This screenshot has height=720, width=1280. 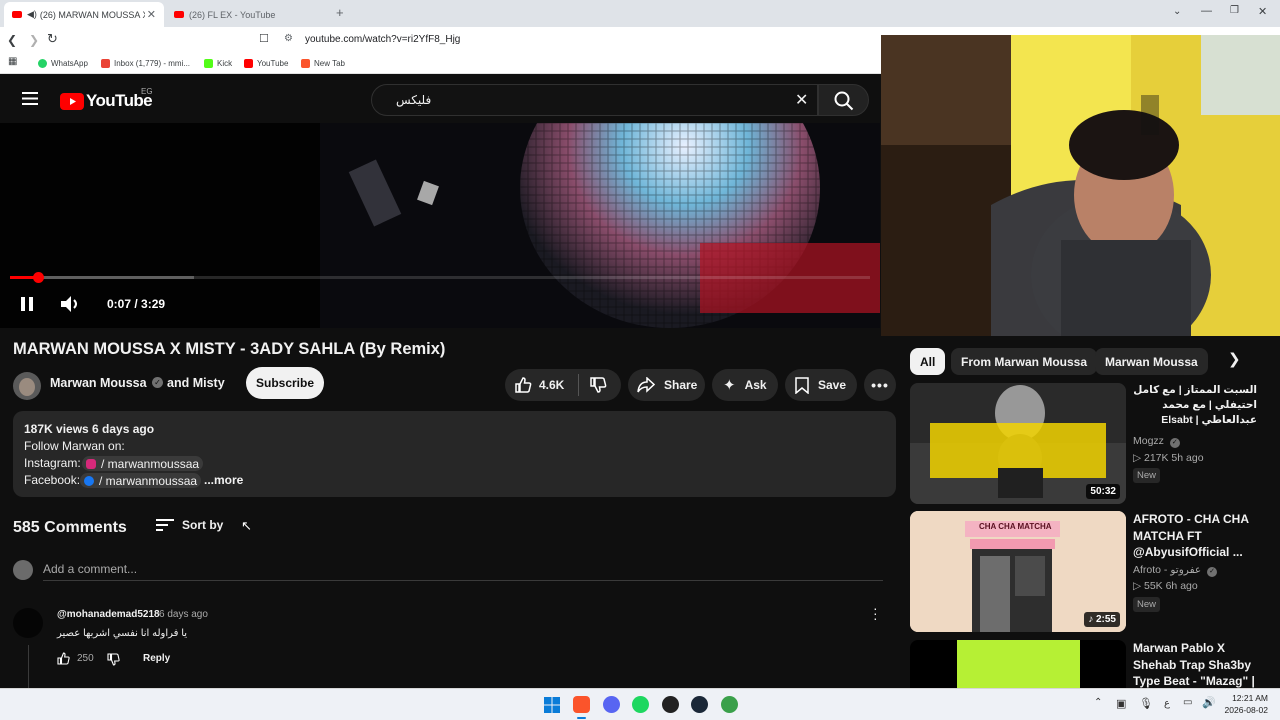 I want to click on close-tab-icon: ✕, so click(x=151, y=14).